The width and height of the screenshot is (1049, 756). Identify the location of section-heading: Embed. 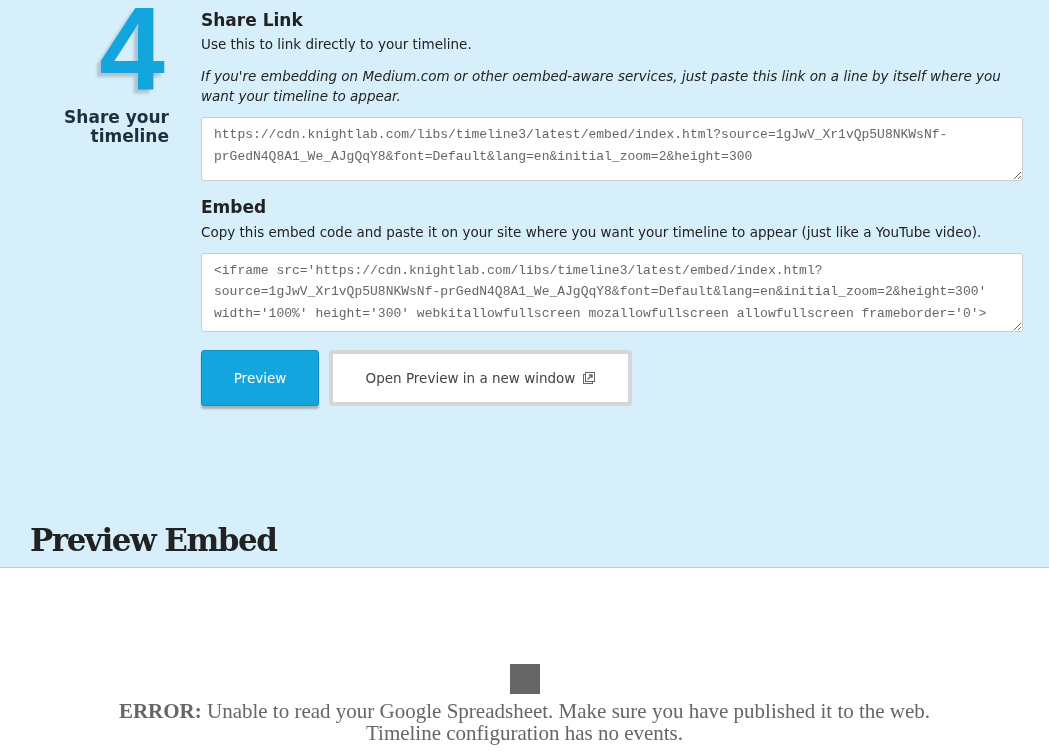
(234, 207).